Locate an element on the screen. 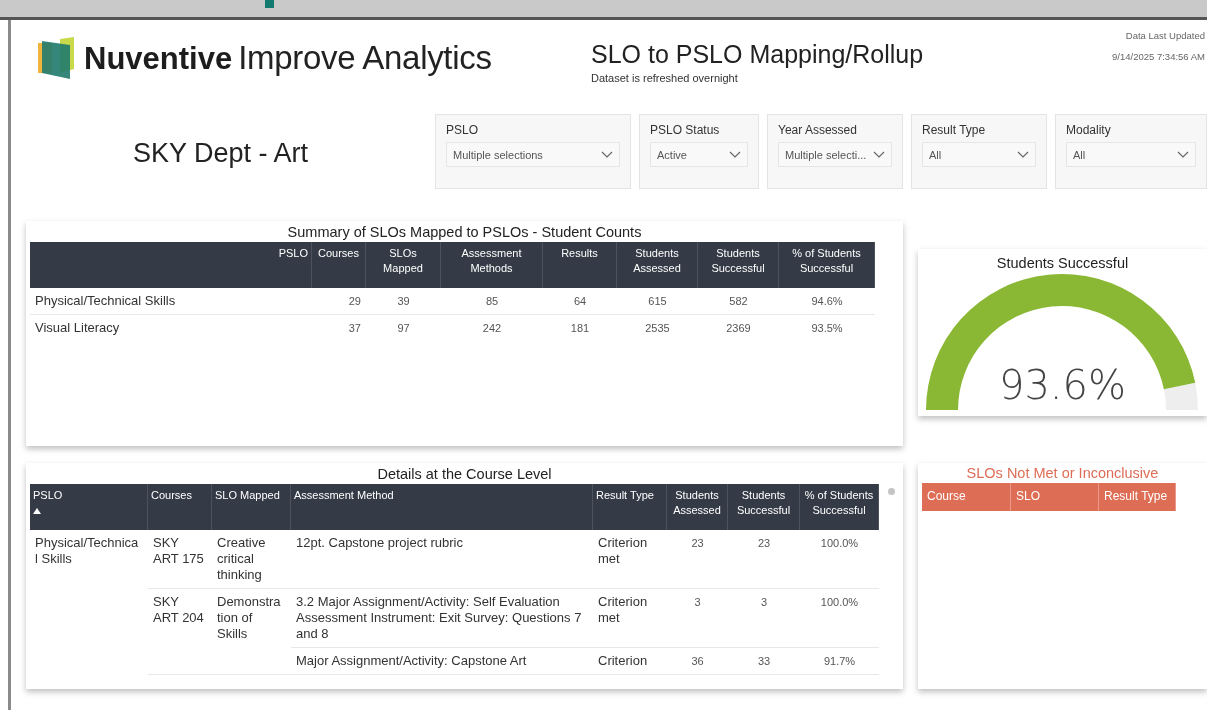  card-title: Summary of SLOs Mapped to PSLOs - Student Counts is located at coordinates (464, 232).